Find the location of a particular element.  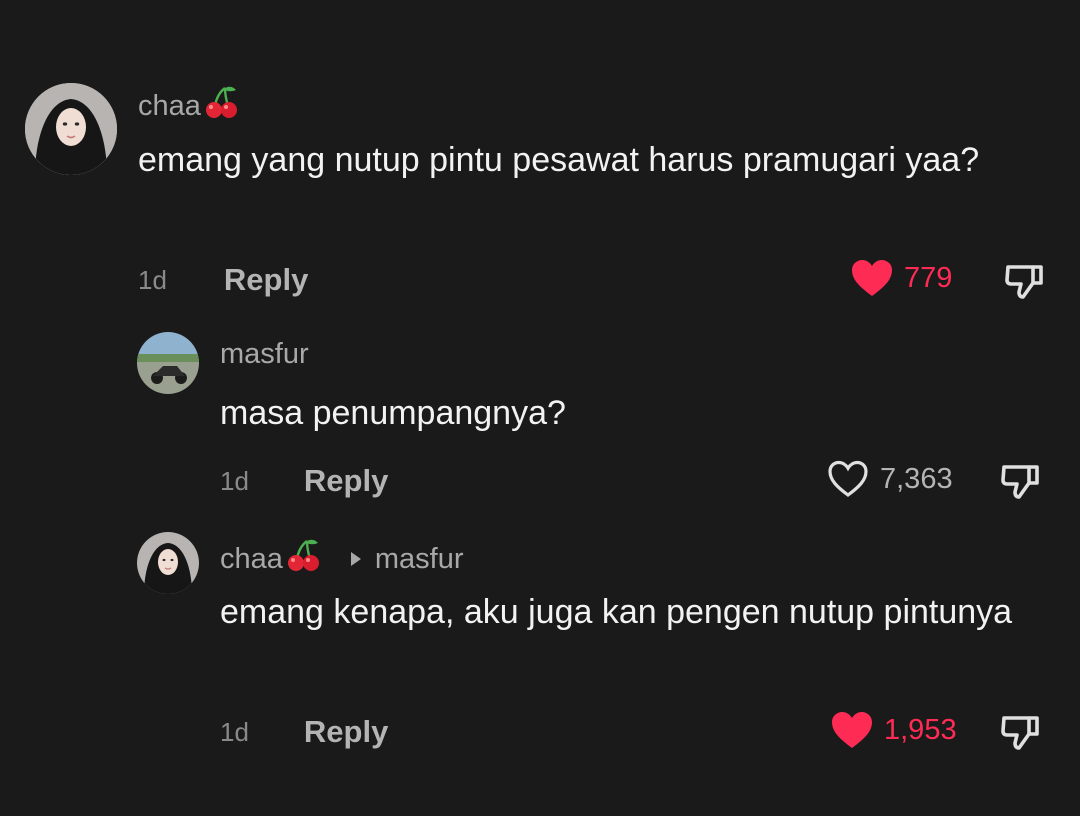

like-button: 7,363 is located at coordinates (889, 479).